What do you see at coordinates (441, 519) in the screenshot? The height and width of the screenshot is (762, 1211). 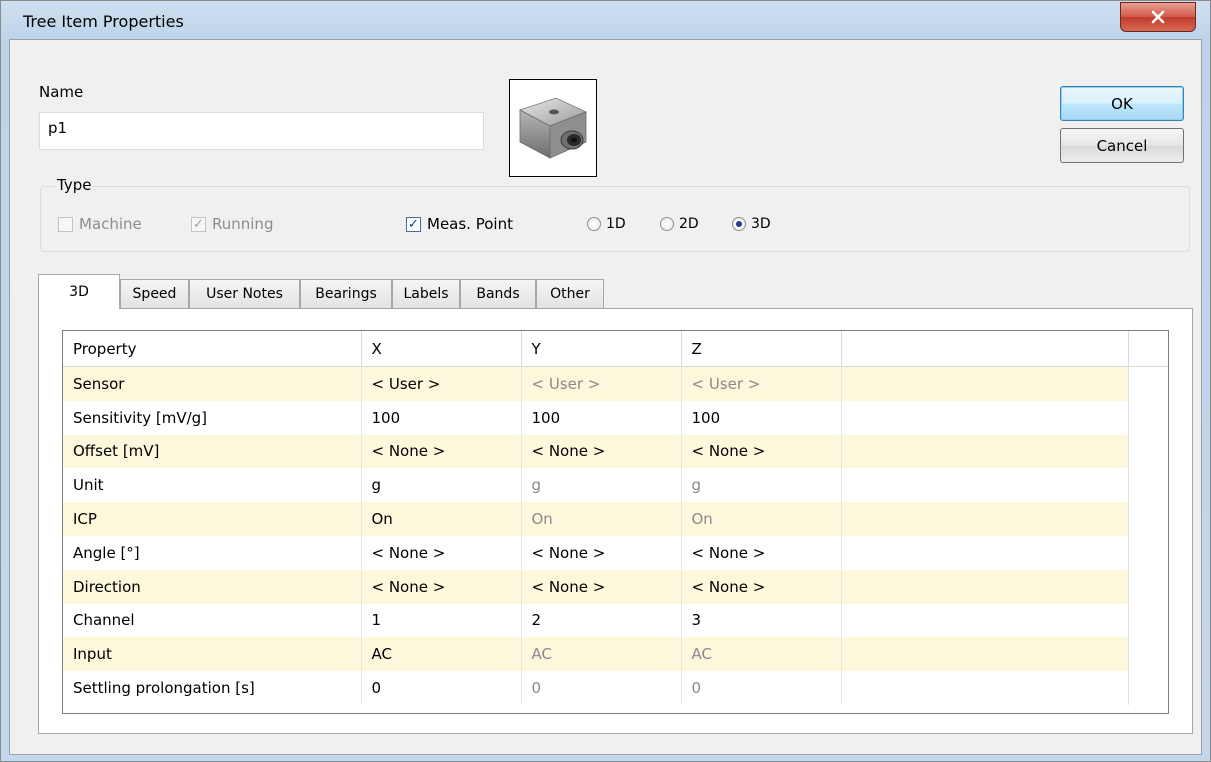 I see `cell-x: On` at bounding box center [441, 519].